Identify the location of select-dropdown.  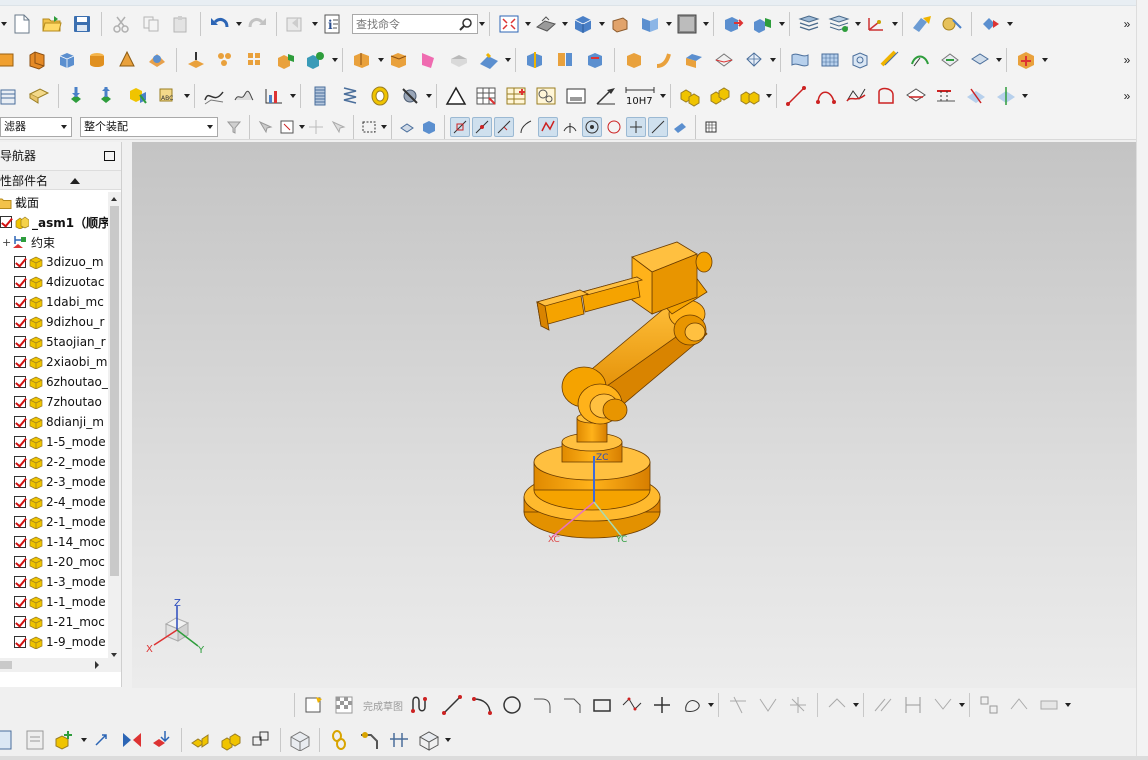
(301, 127).